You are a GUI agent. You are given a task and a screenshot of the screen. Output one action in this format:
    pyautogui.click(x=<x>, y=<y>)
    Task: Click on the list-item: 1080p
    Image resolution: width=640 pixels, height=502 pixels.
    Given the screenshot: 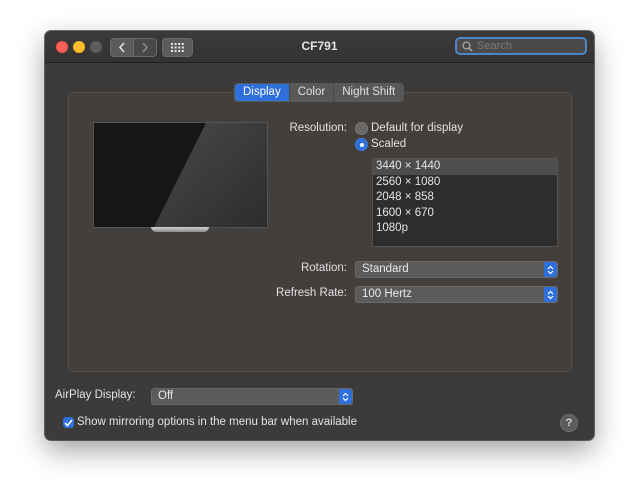 What is the action you would take?
    pyautogui.click(x=465, y=229)
    